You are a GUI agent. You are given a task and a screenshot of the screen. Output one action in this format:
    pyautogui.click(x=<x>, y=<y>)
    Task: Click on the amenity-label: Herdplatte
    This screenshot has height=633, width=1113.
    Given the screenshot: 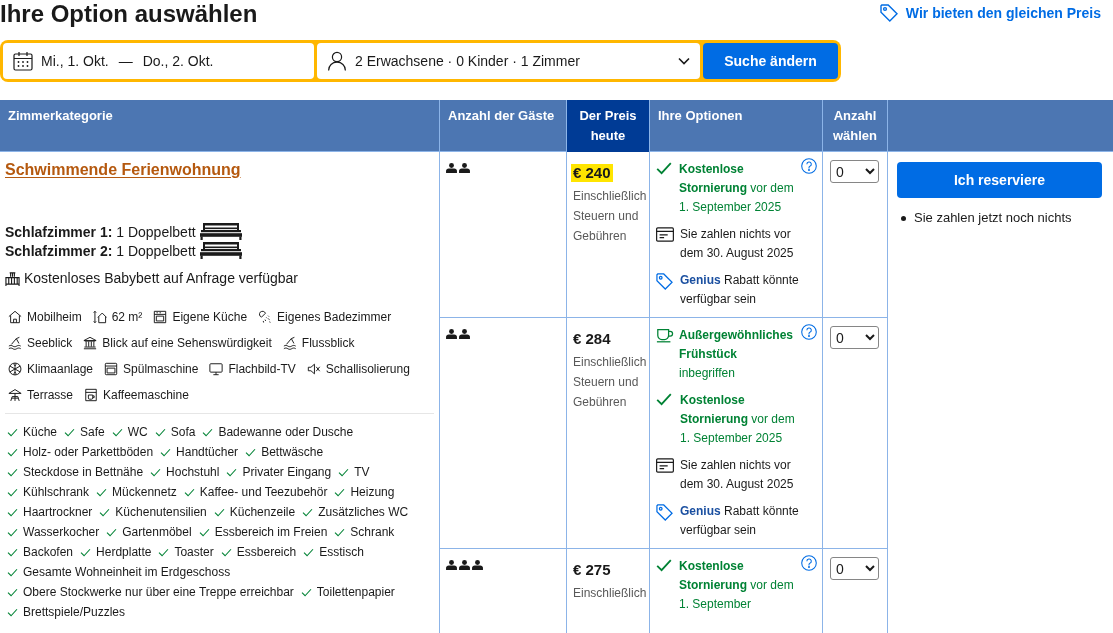 What is the action you would take?
    pyautogui.click(x=124, y=552)
    